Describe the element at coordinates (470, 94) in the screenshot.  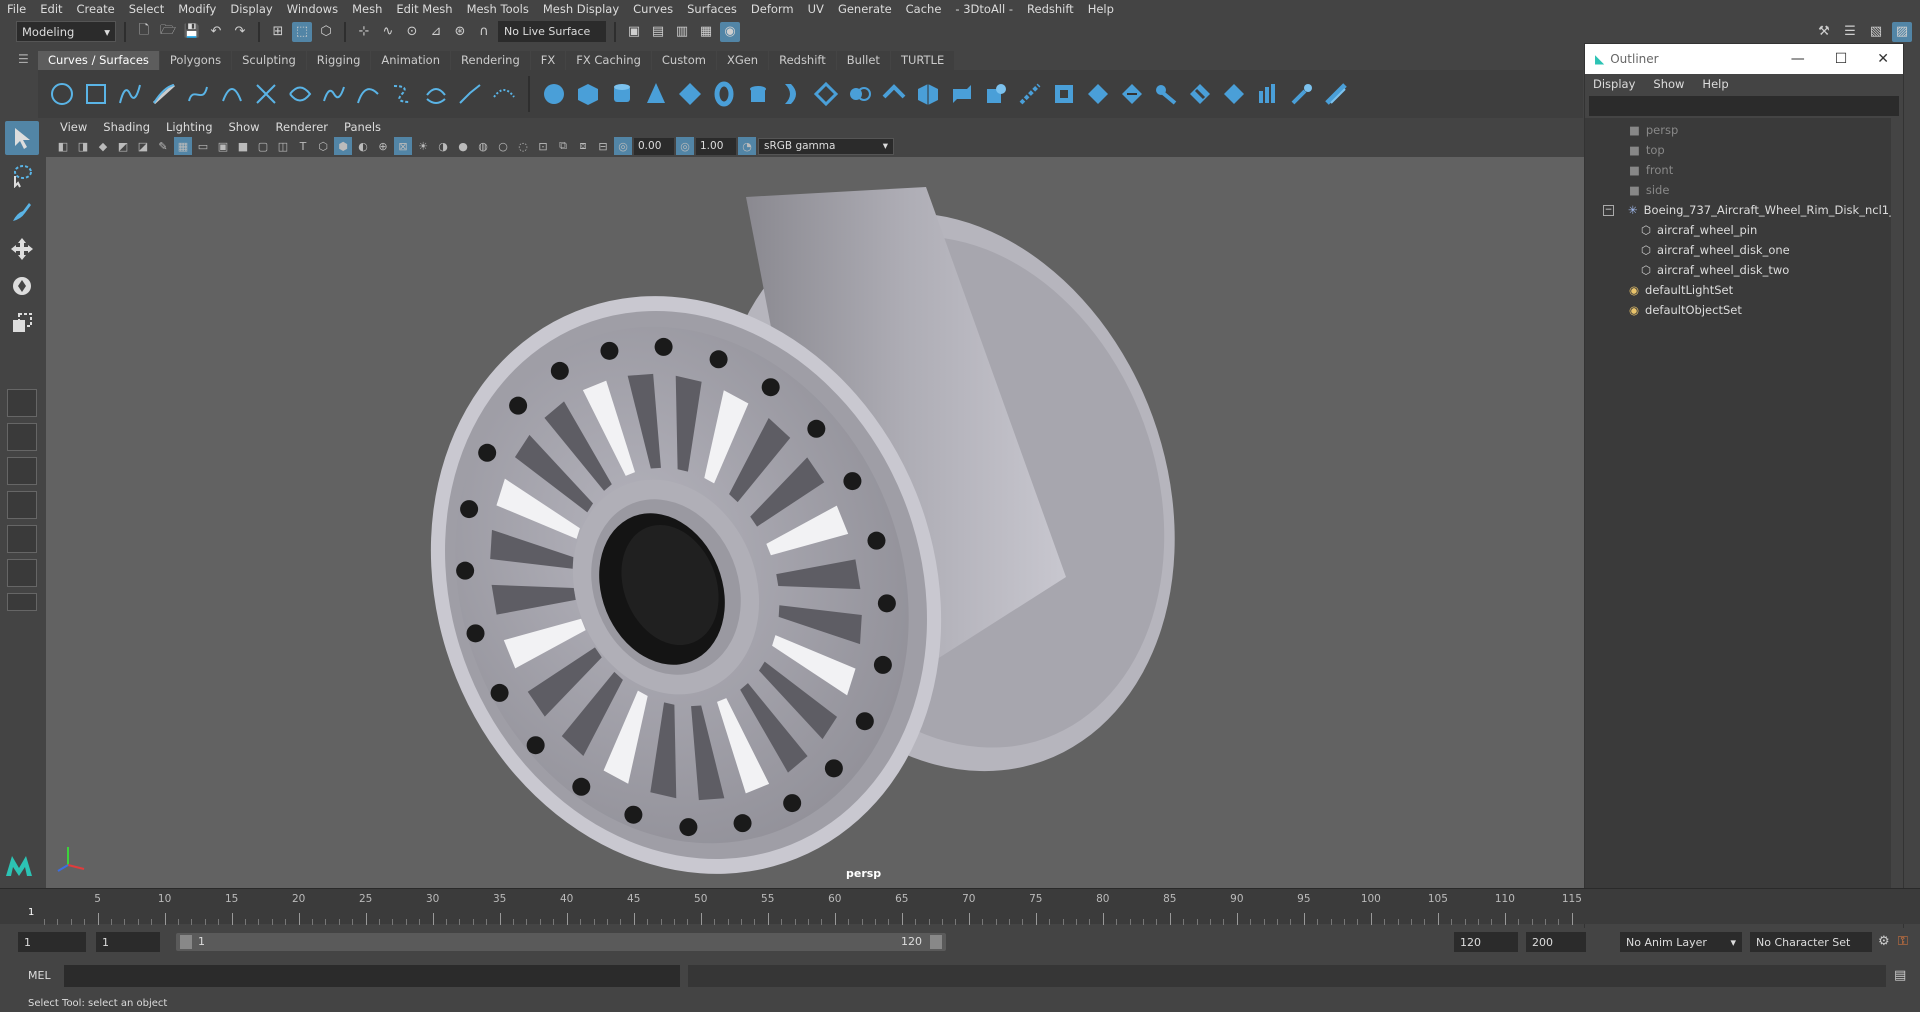
I see `extend-curve-icon` at that location.